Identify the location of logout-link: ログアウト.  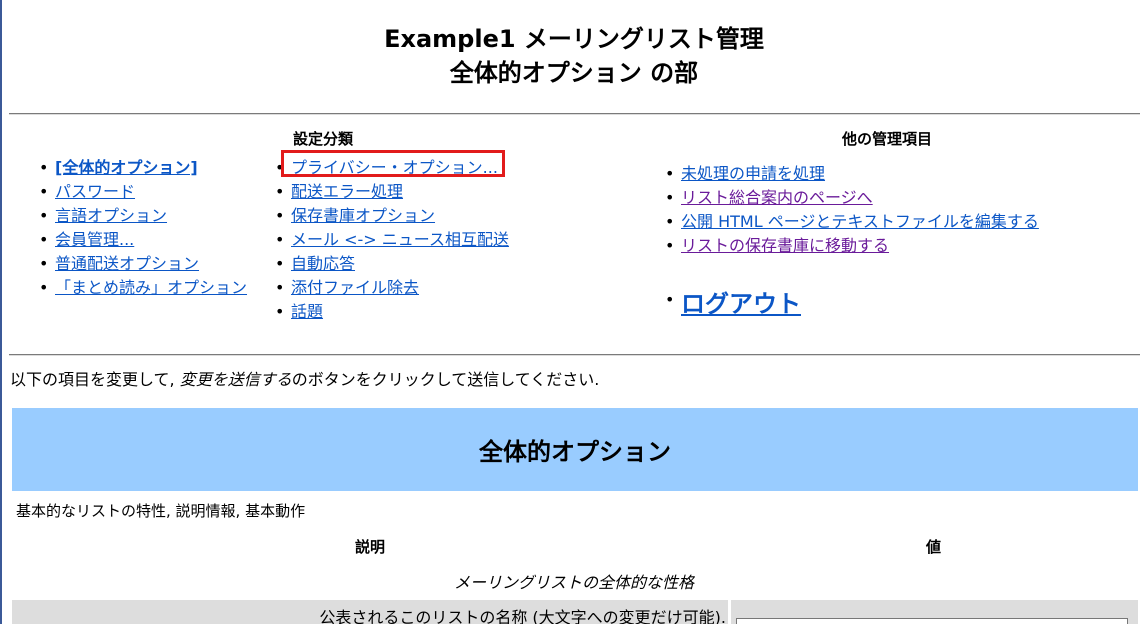
(741, 301).